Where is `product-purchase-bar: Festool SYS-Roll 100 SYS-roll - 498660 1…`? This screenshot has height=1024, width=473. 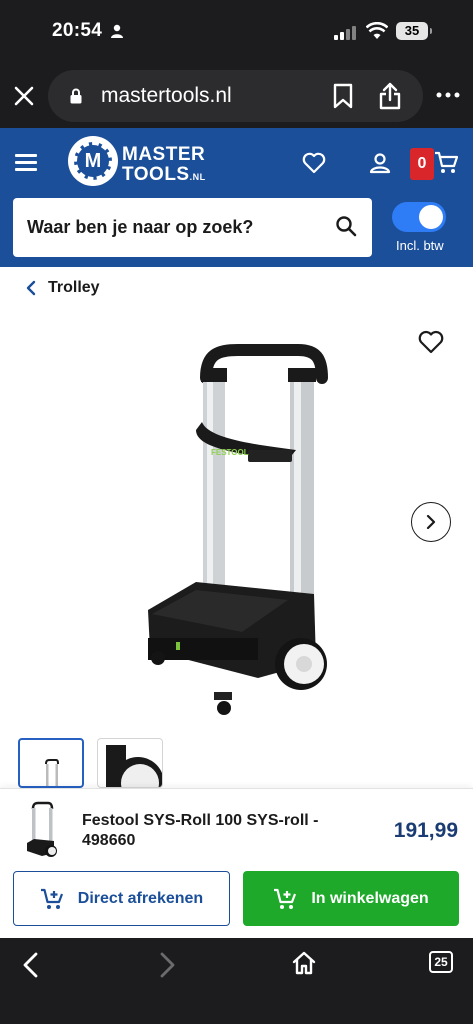 product-purchase-bar: Festool SYS-Roll 100 SYS-roll - 498660 1… is located at coordinates (236, 863).